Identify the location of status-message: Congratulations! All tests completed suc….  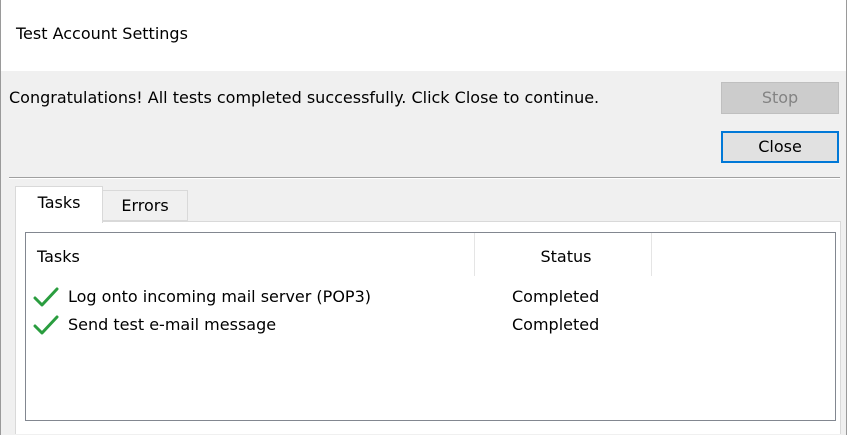
(304, 97).